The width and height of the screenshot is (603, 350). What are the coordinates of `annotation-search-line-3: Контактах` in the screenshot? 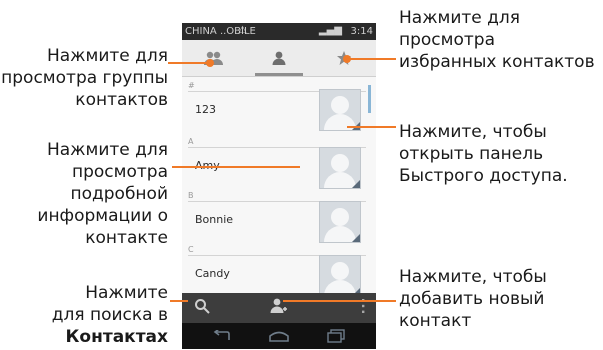 It's located at (110, 337).